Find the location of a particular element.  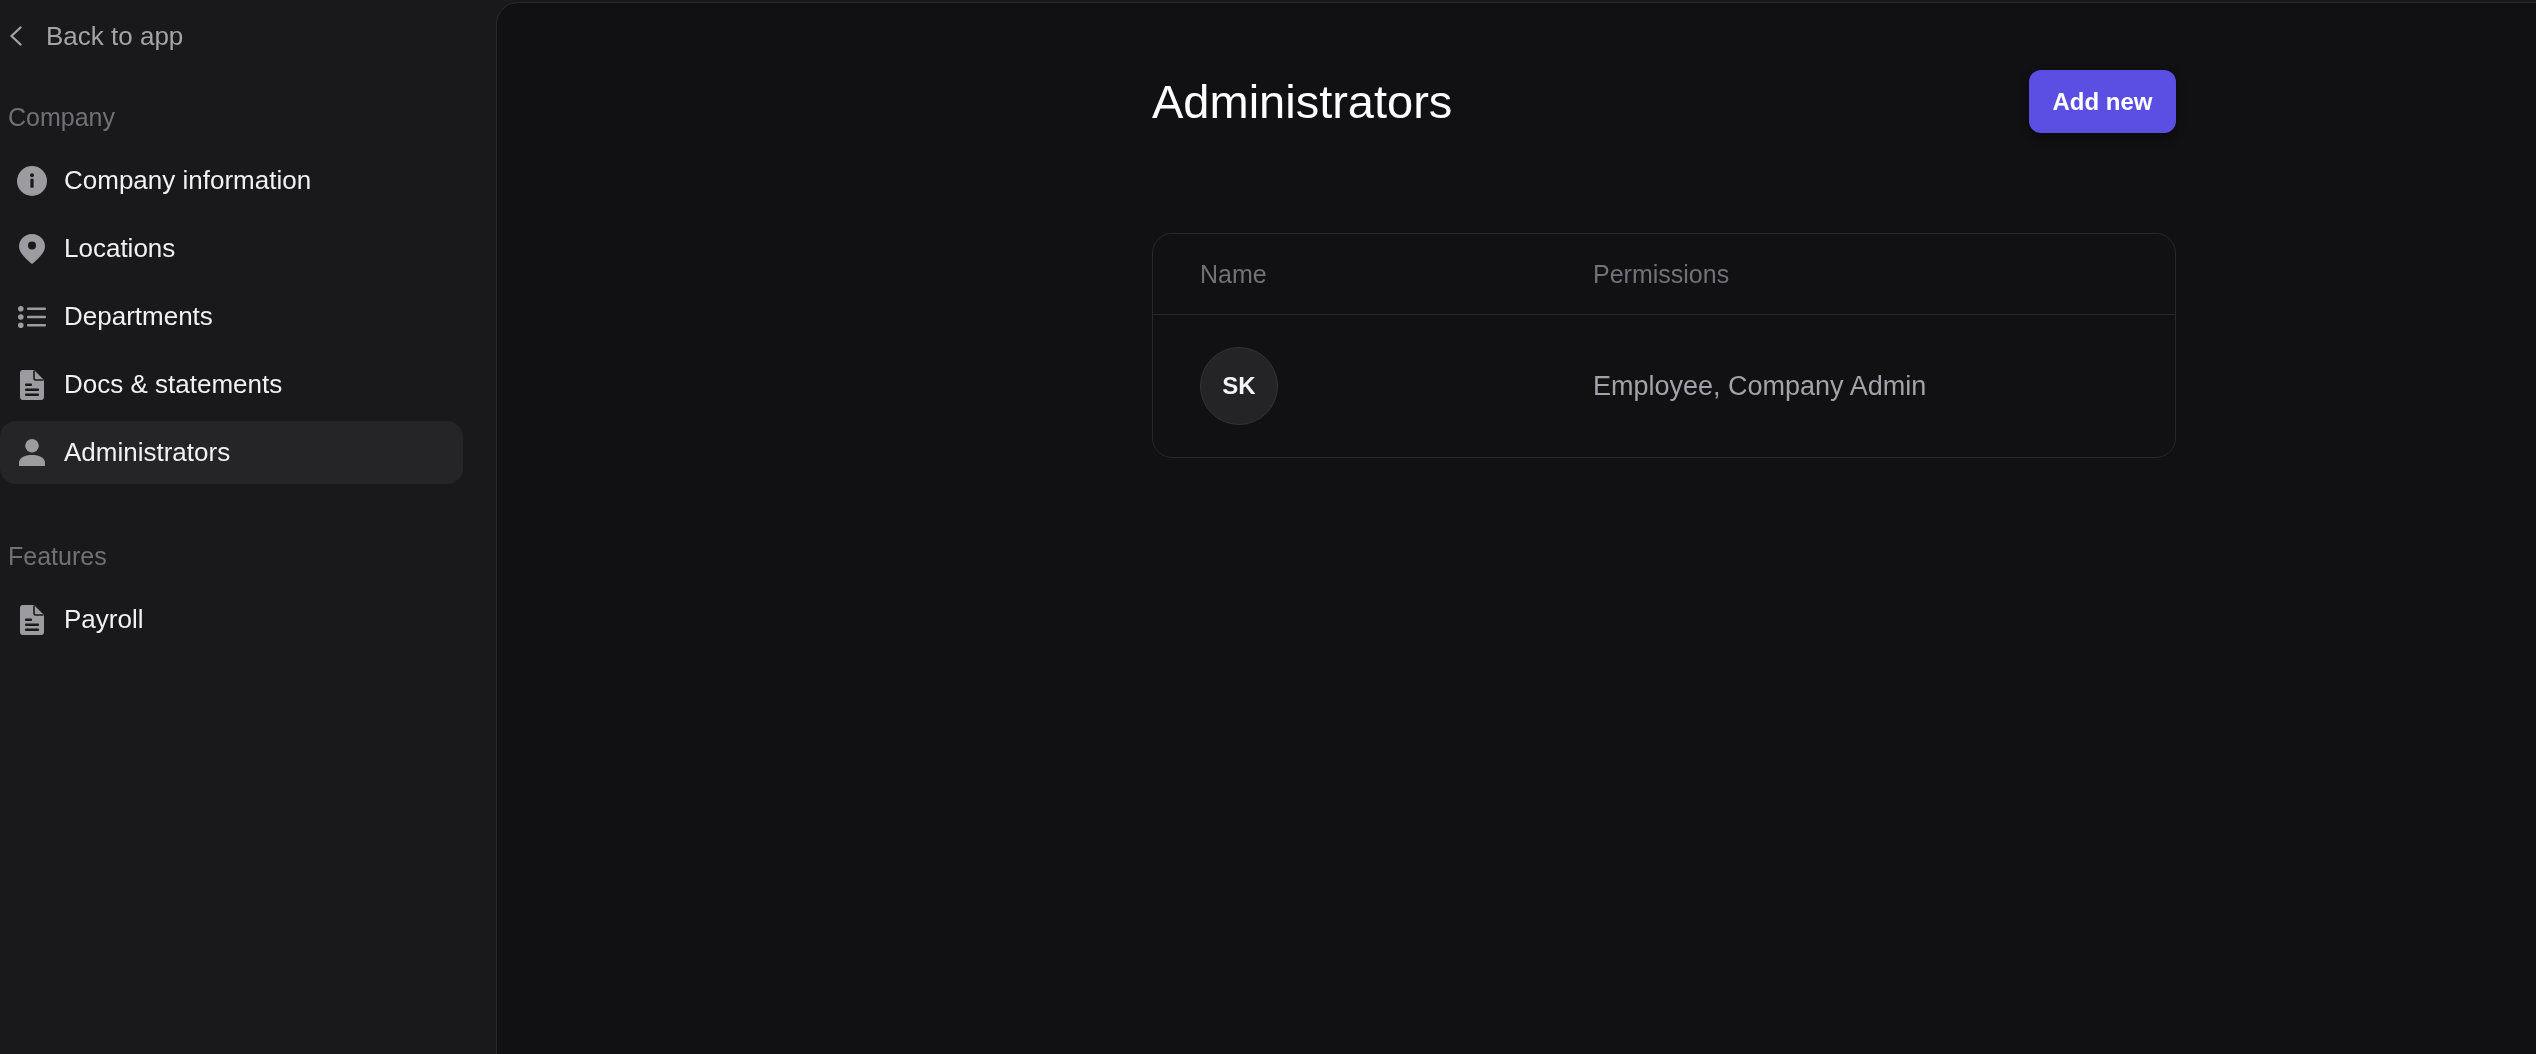

column-header: Permissions is located at coordinates (1661, 273).